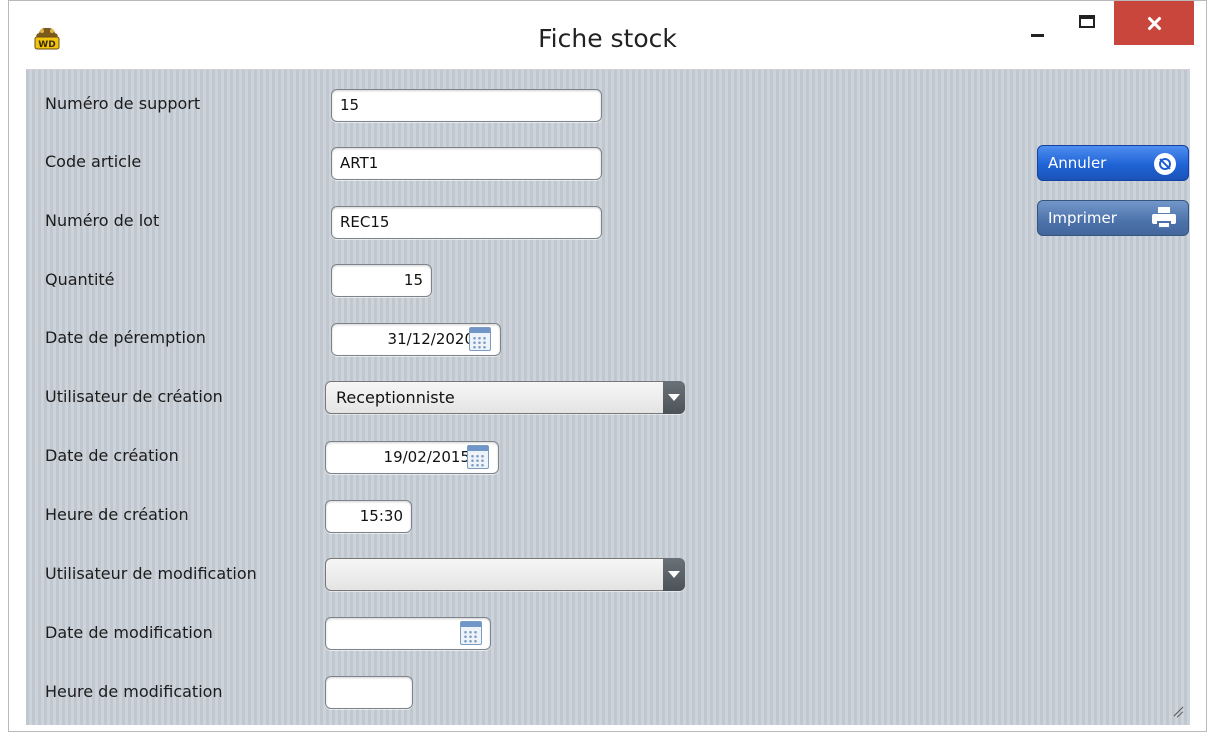  What do you see at coordinates (505, 397) in the screenshot?
I see `utilisateur-creation-select: Receptionniste` at bounding box center [505, 397].